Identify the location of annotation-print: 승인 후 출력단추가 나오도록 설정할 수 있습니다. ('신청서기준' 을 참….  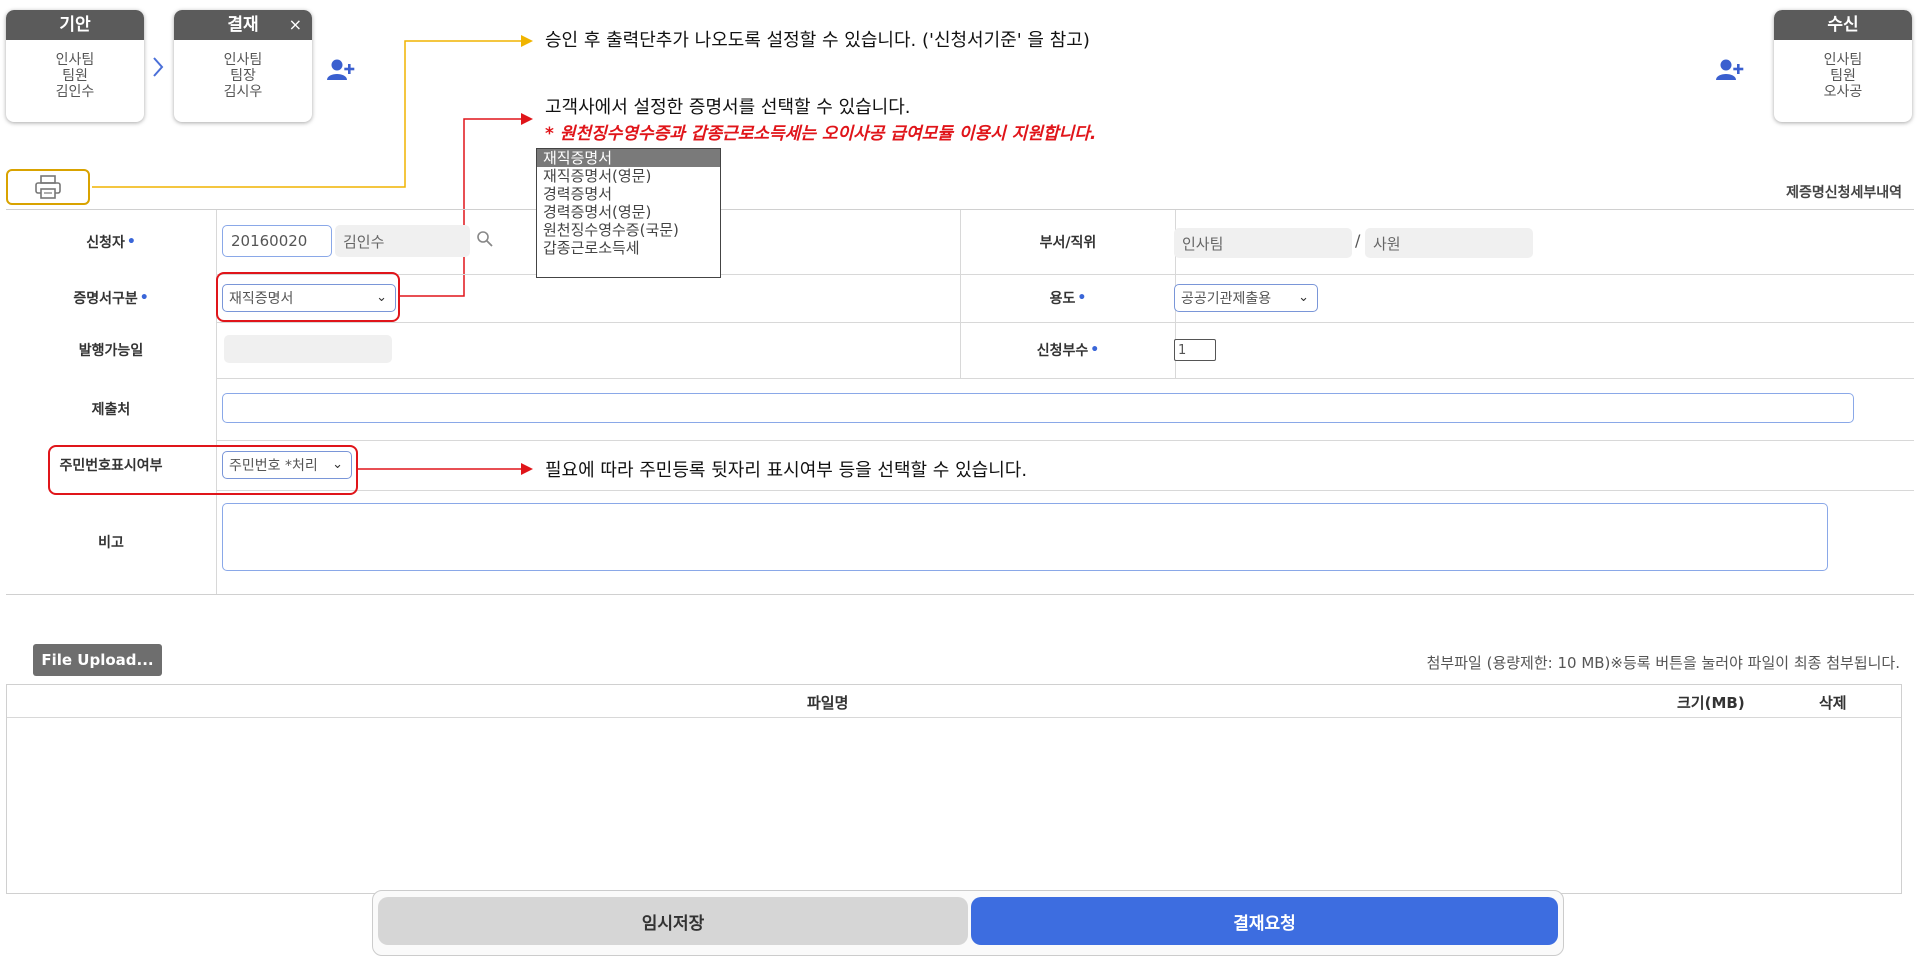
(817, 40).